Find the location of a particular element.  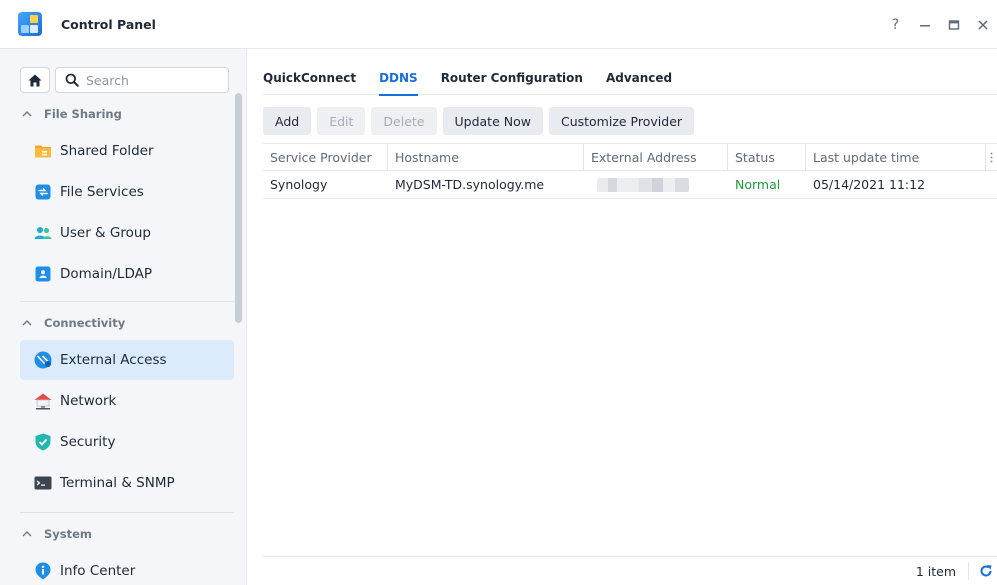

sidebar-item-label: Terminal & SNMP is located at coordinates (117, 483).